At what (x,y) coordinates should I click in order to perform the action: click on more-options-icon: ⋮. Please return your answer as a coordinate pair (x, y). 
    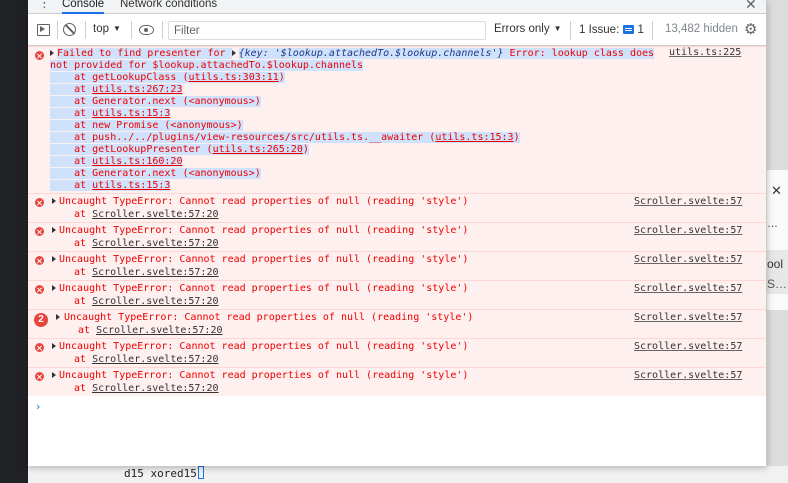
    Looking at the image, I should click on (44, 5).